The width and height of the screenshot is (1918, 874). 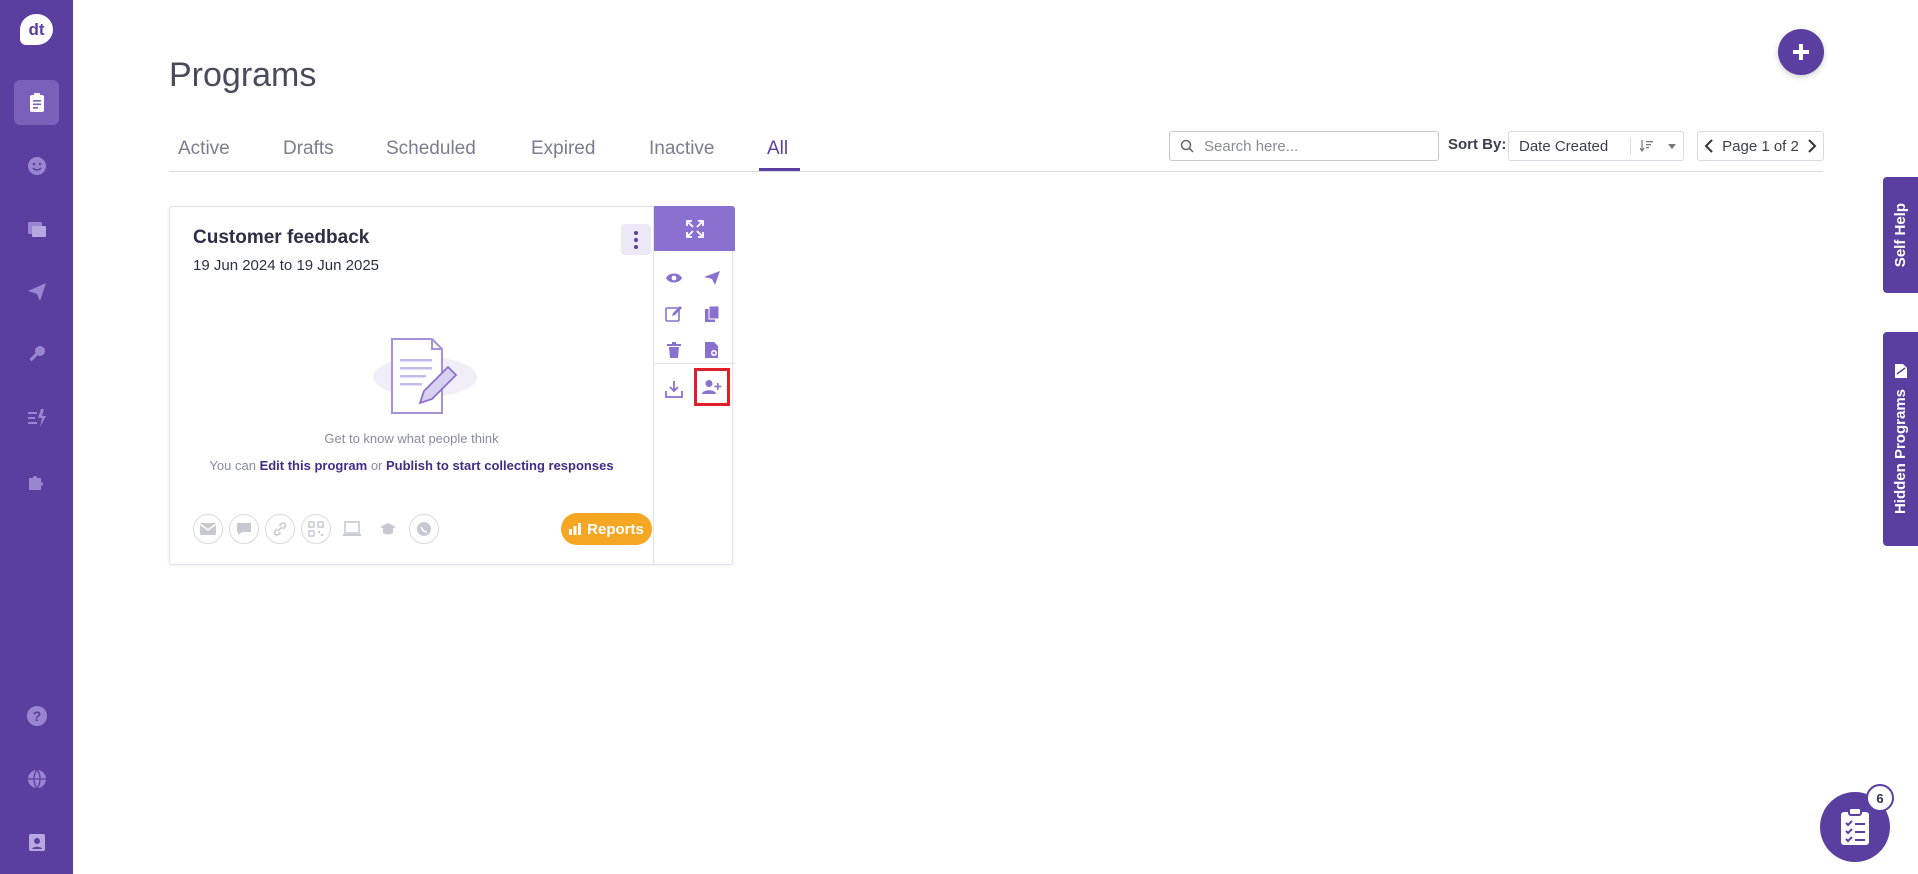 I want to click on download-icon, so click(x=674, y=389).